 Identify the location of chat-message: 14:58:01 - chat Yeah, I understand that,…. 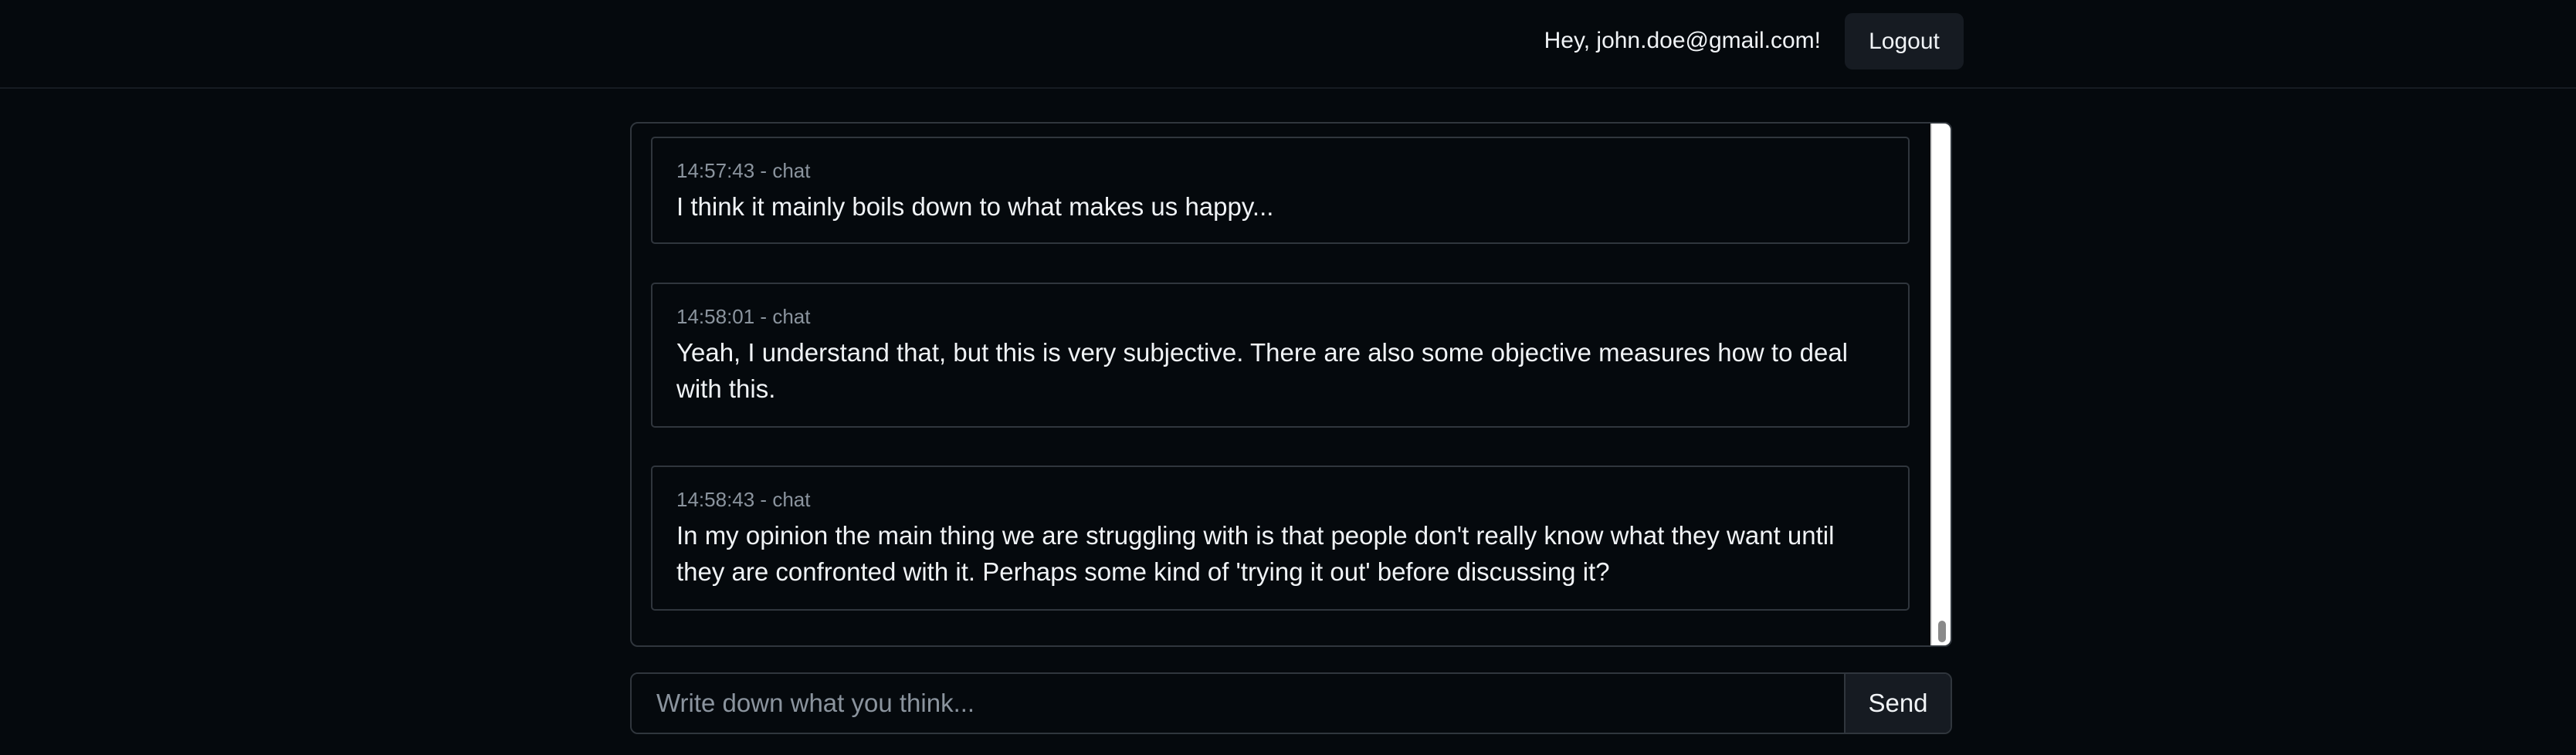
(1280, 355).